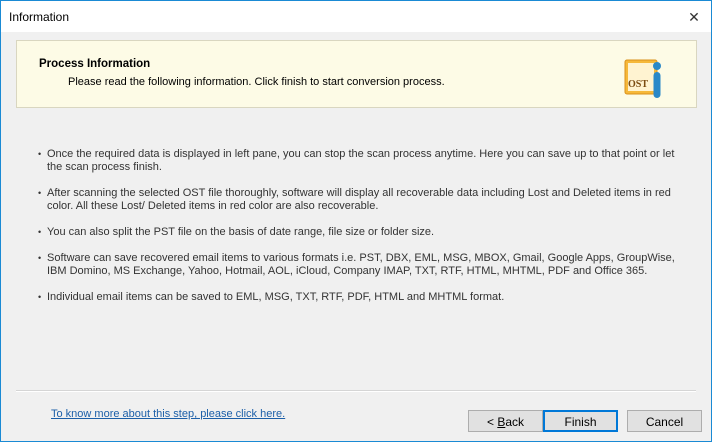 Image resolution: width=712 pixels, height=442 pixels. Describe the element at coordinates (492, 422) in the screenshot. I see `back-prefix: <` at that location.